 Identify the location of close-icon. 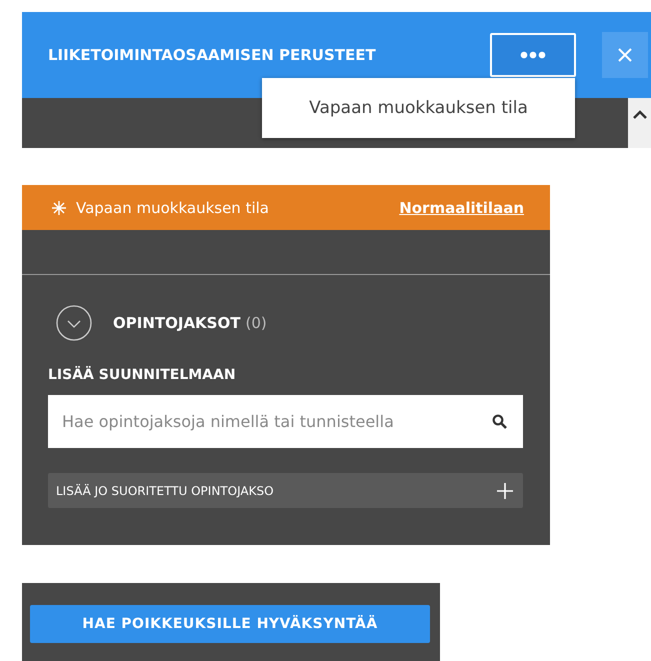
(625, 55).